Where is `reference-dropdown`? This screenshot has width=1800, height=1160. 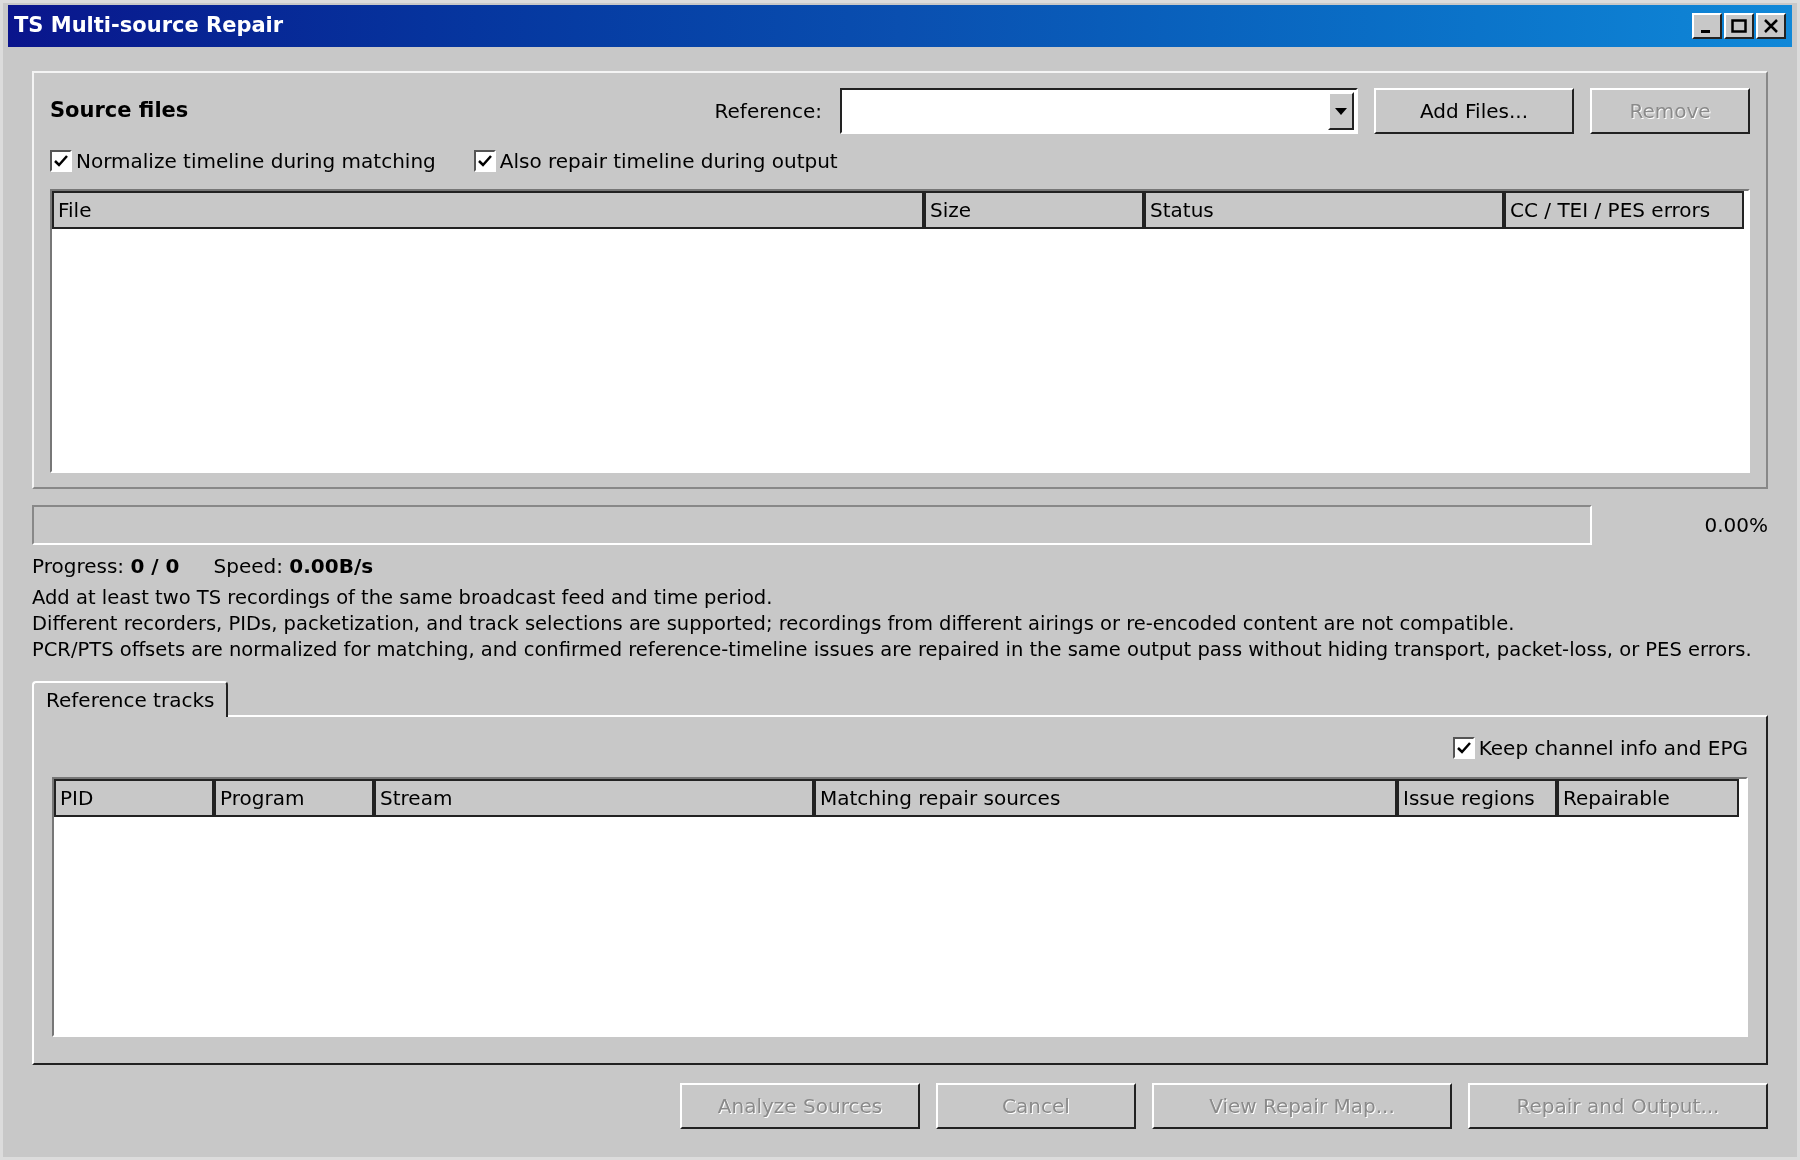 reference-dropdown is located at coordinates (1099, 111).